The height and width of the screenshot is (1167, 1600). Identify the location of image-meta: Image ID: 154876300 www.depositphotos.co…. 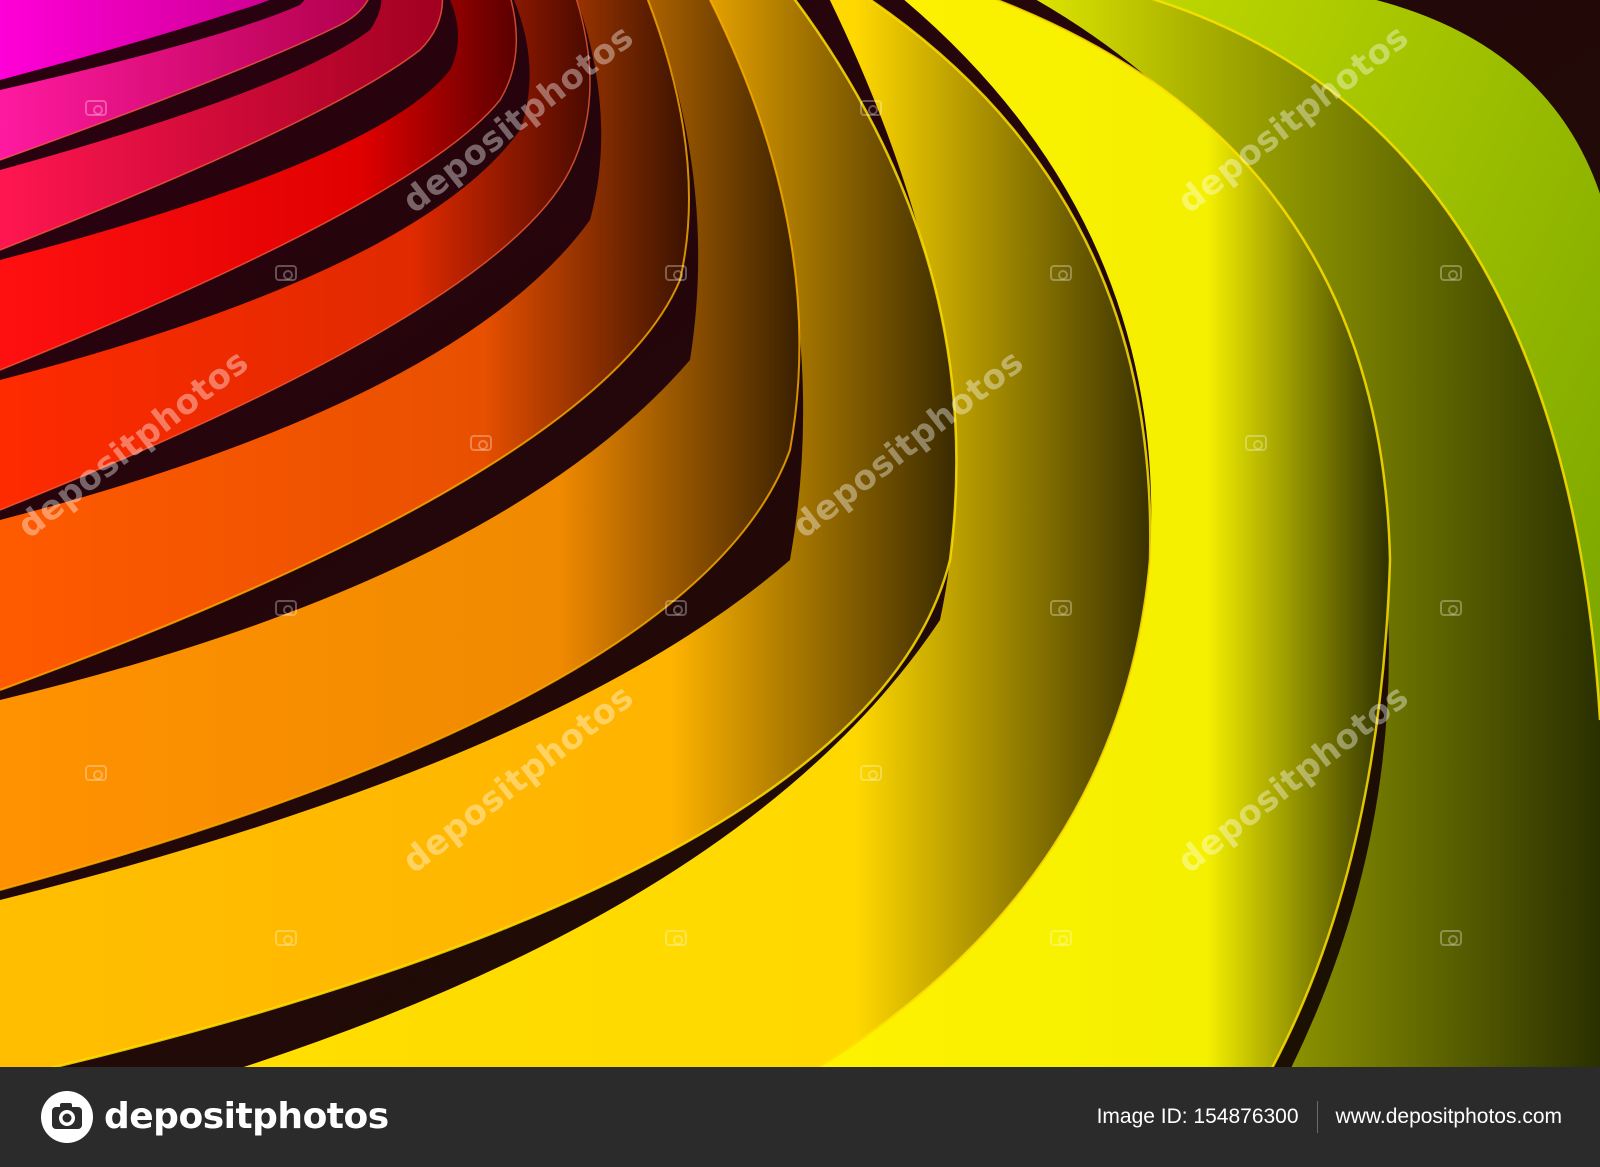
(1329, 1117).